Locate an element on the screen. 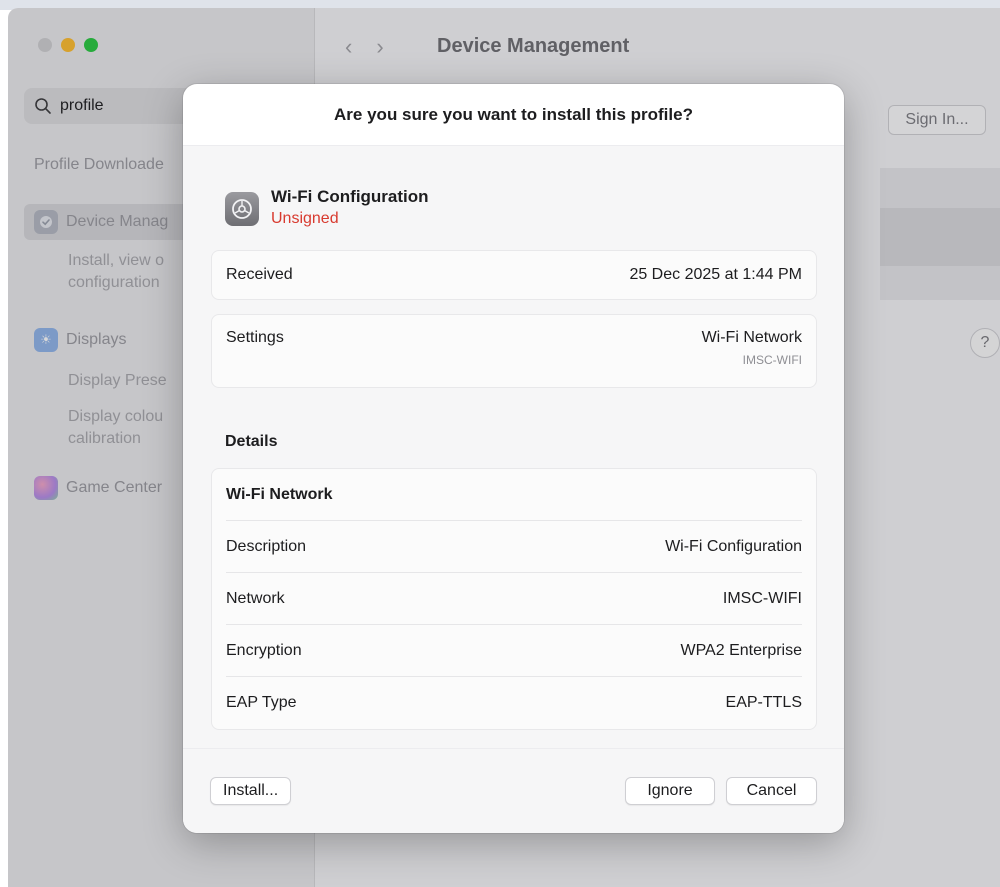 The height and width of the screenshot is (887, 1000). row-label: Description is located at coordinates (266, 546).